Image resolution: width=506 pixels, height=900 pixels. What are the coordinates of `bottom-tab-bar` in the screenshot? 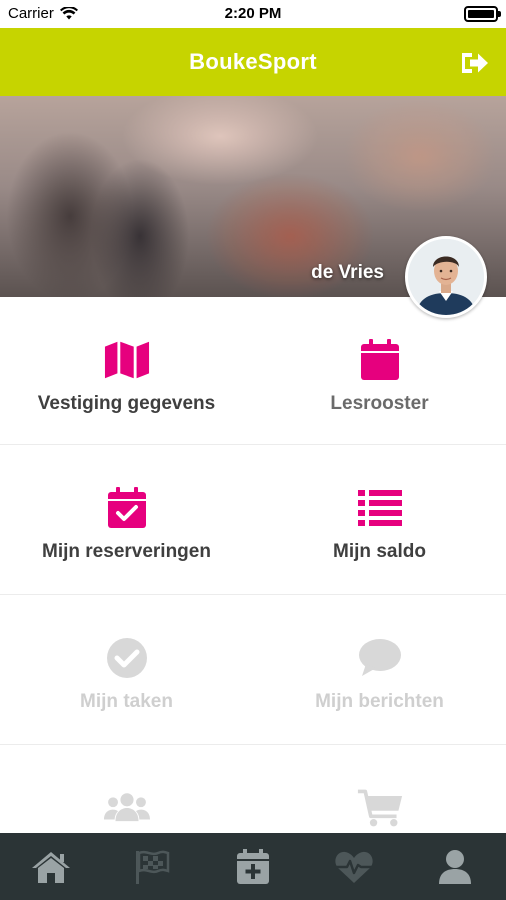 It's located at (253, 866).